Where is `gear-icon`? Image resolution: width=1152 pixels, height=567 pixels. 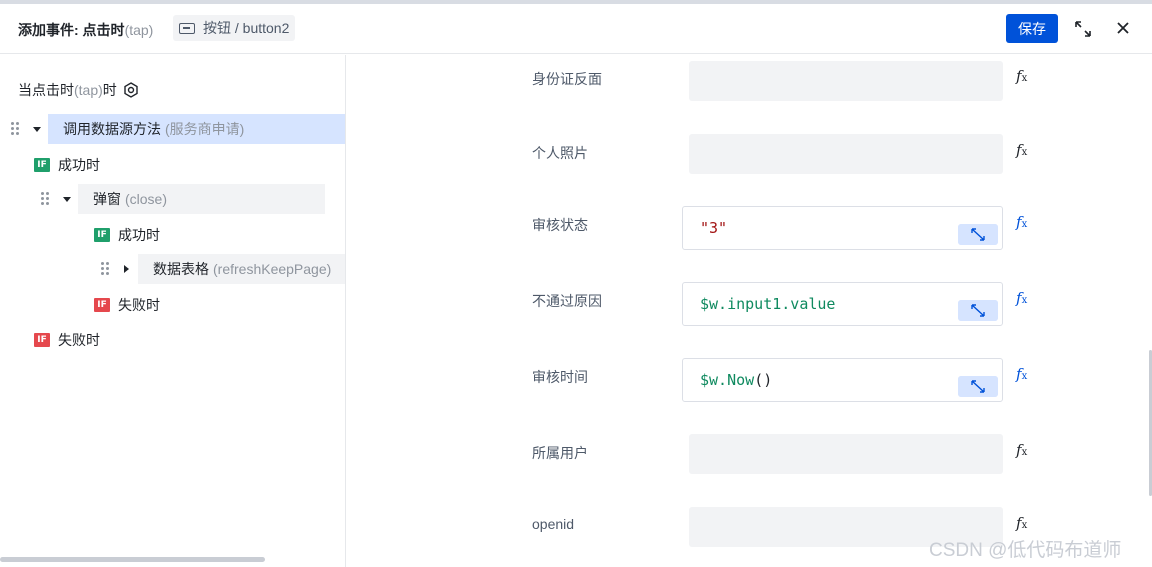 gear-icon is located at coordinates (131, 90).